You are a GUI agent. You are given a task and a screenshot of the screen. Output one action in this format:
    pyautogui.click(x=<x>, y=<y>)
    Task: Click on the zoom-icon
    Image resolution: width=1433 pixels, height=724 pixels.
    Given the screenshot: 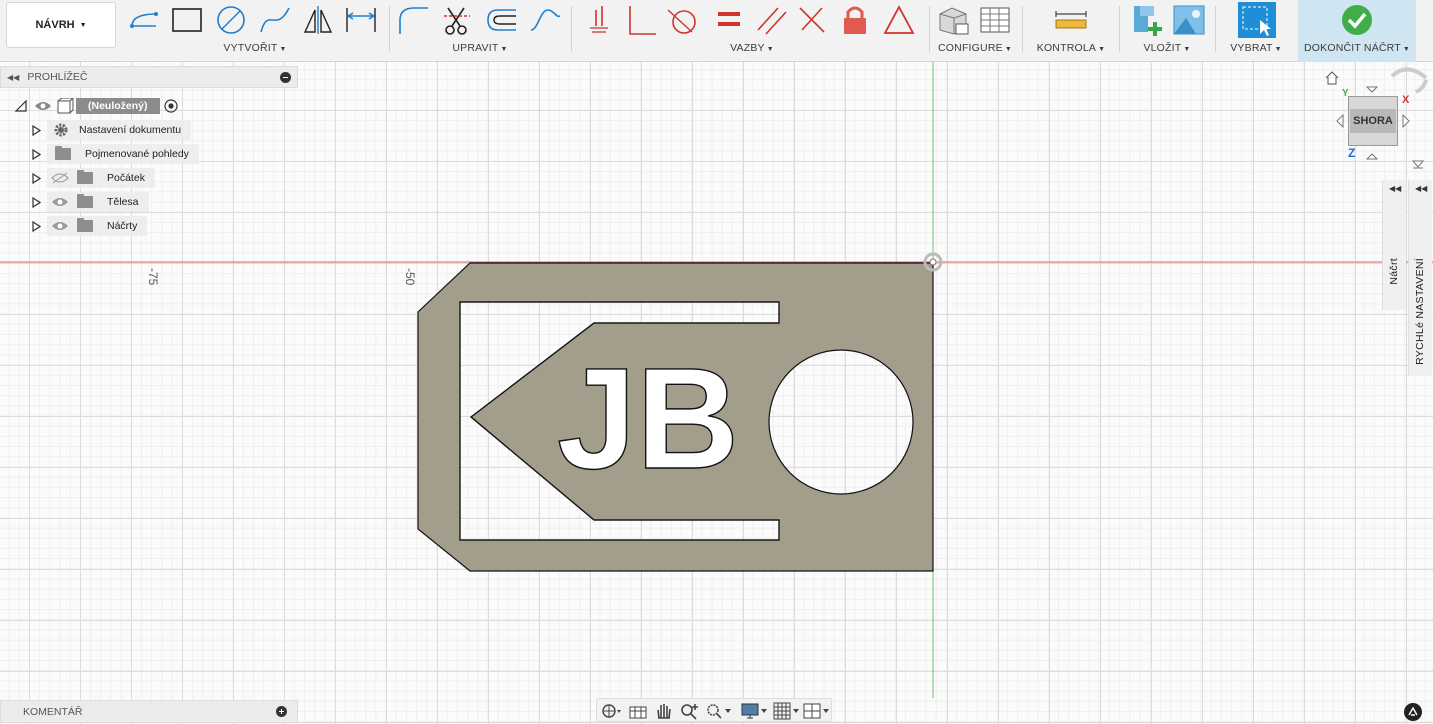 What is the action you would take?
    pyautogui.click(x=690, y=711)
    